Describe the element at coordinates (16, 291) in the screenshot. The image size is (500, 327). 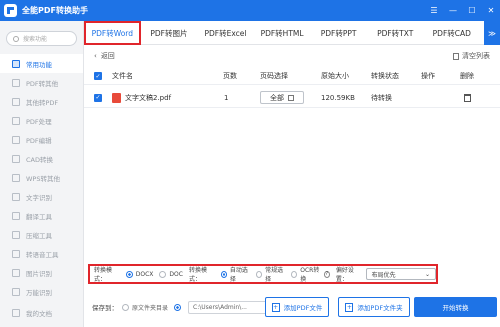
I see `scan-icon` at that location.